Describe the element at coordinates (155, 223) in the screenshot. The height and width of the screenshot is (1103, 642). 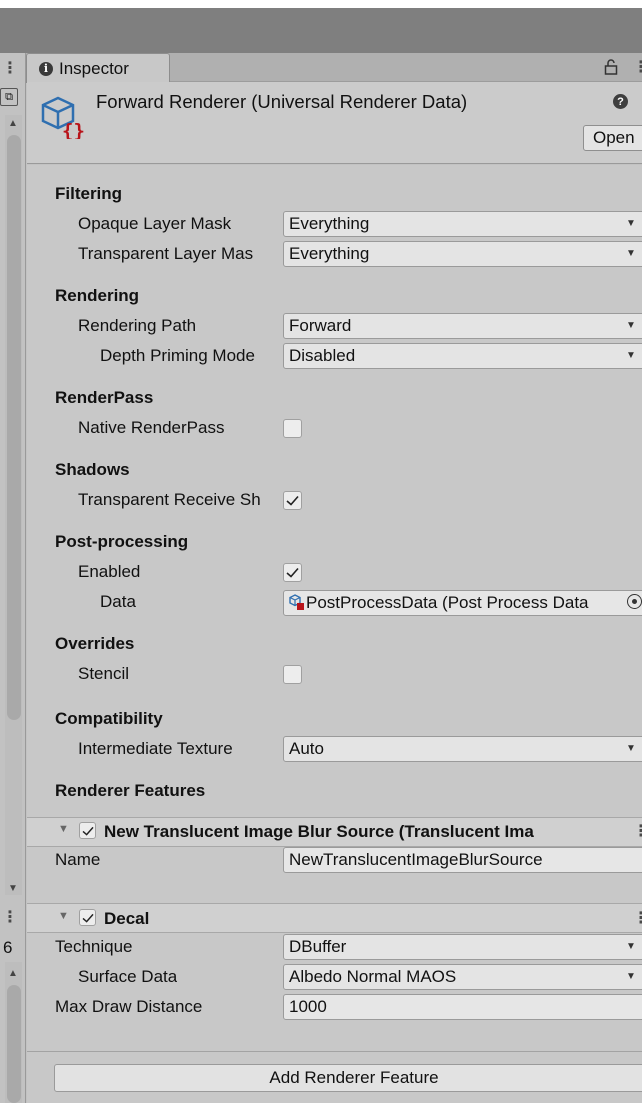
I see `opaque-layer-mask-label: Opaque Layer Mask` at that location.